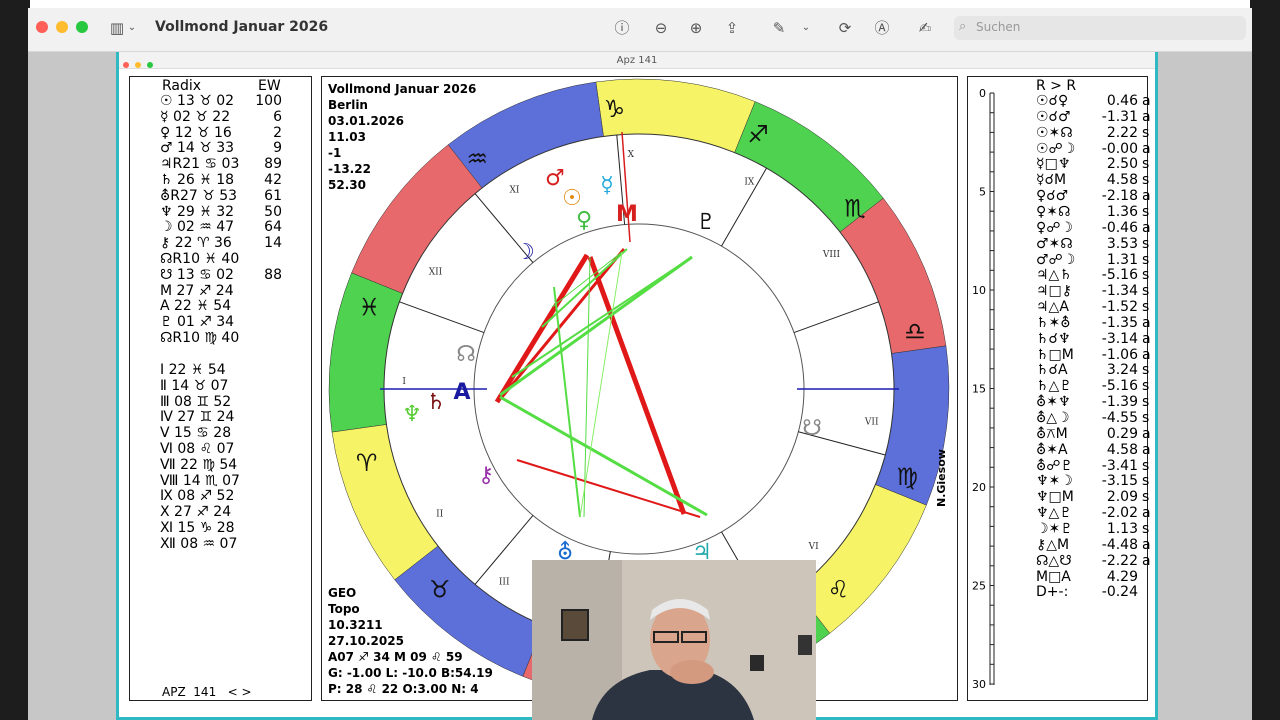 This screenshot has width=1280, height=720. I want to click on aspect-glyphs: ♂✶☊, so click(1054, 243).